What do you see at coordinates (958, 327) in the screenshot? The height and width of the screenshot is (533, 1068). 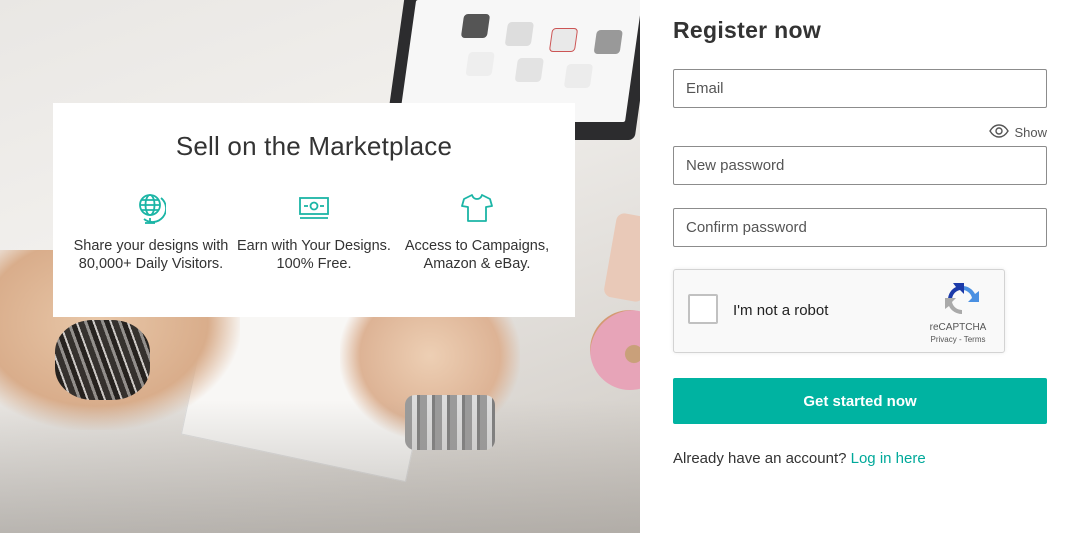 I see `recaptcha-brand: reCAPTCHA` at bounding box center [958, 327].